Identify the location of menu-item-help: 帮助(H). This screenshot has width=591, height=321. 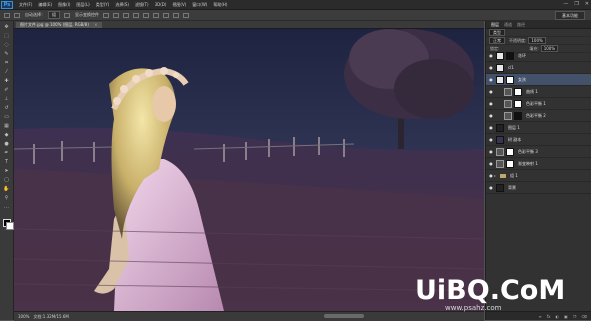
(220, 5).